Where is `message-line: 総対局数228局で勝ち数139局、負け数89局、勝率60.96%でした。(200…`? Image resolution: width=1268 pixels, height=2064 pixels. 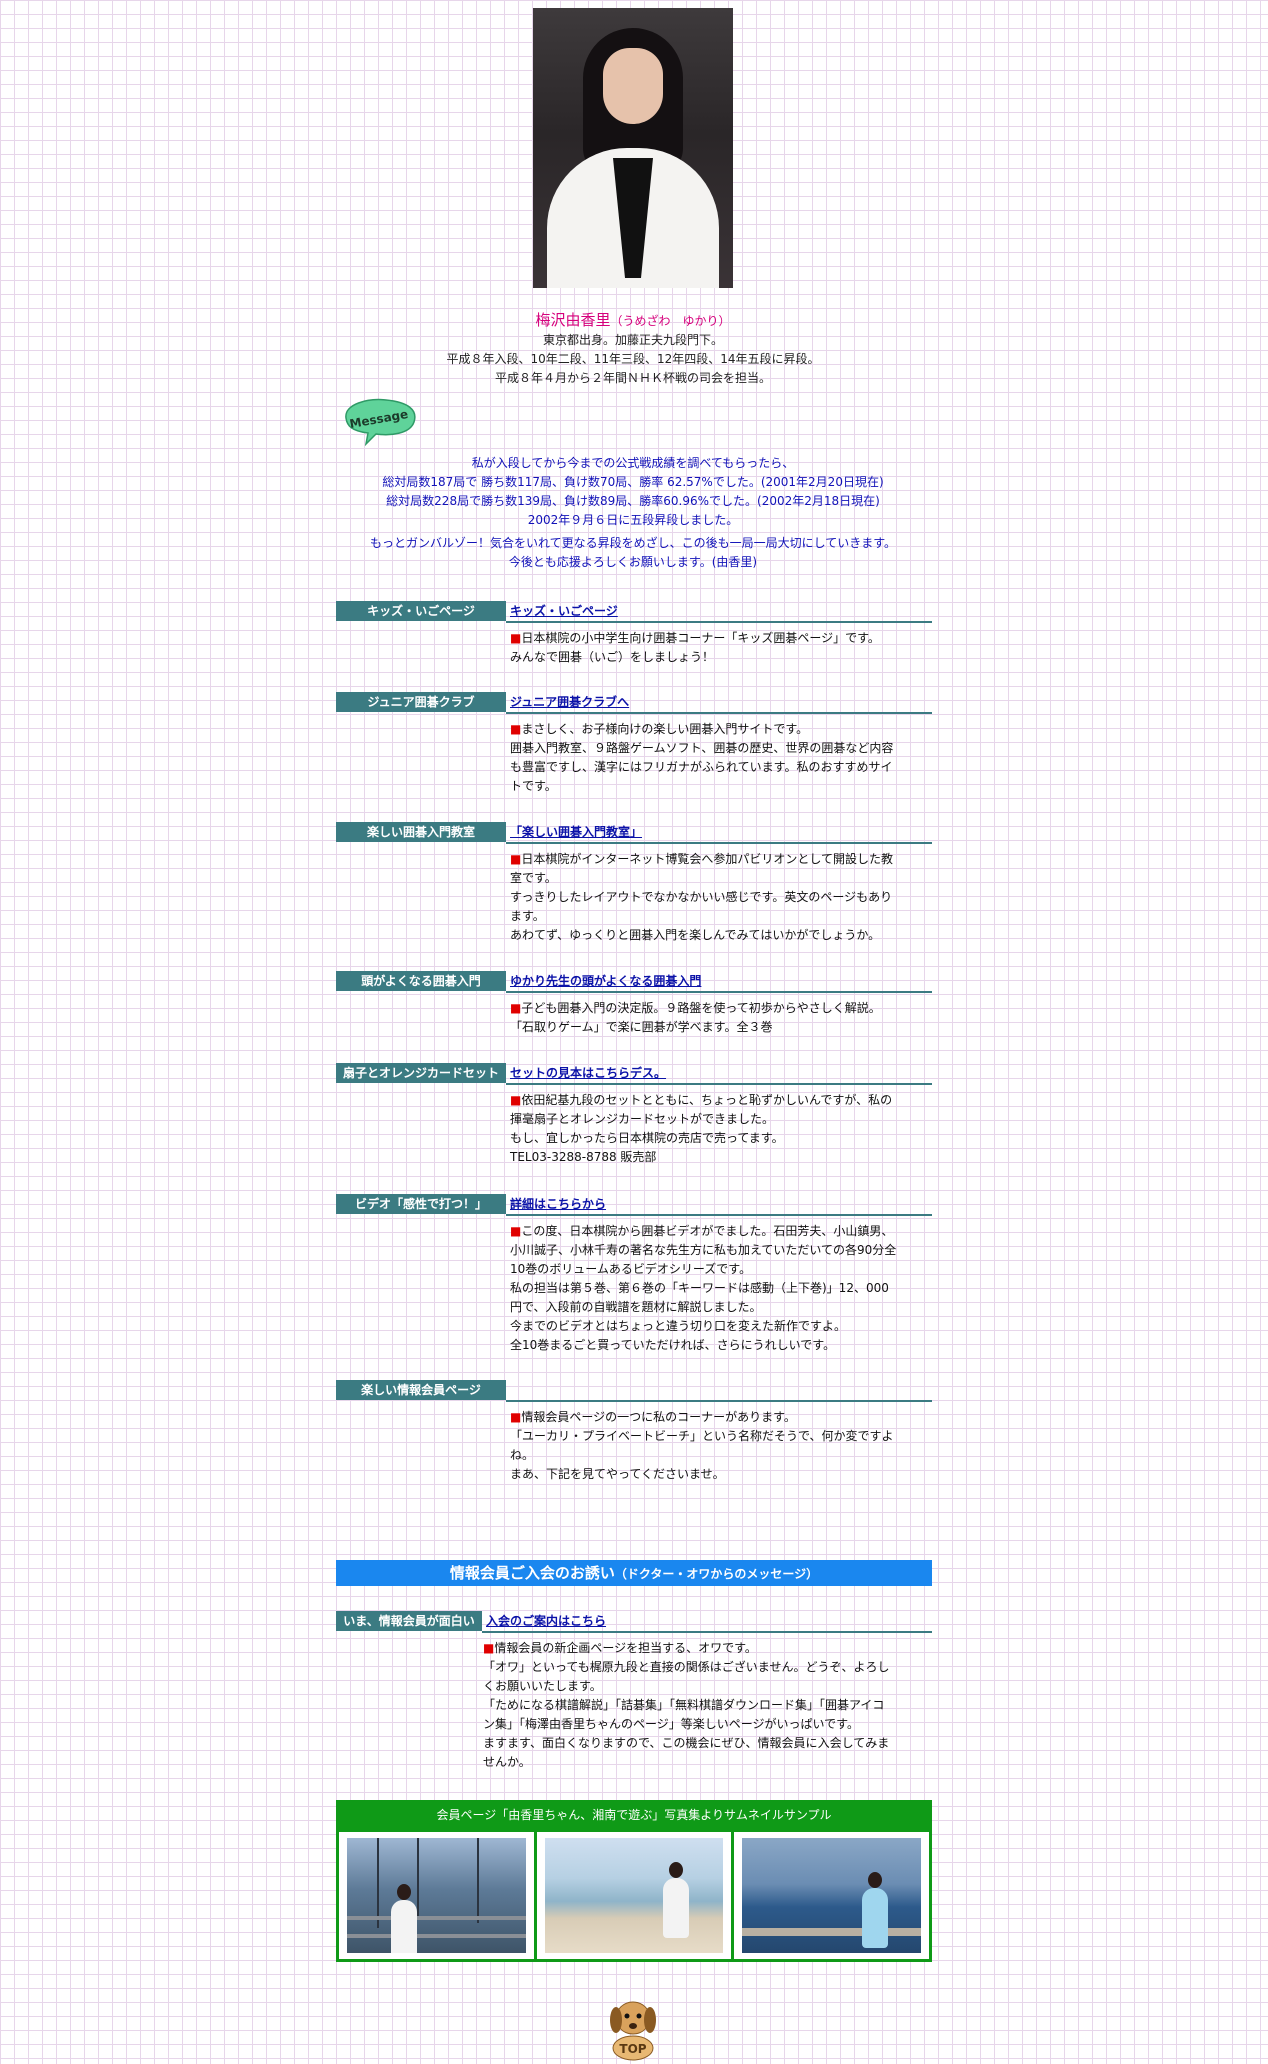
message-line: 総対局数228局で勝ち数139局、負け数89局、勝率60.96%でした。(200… is located at coordinates (633, 501).